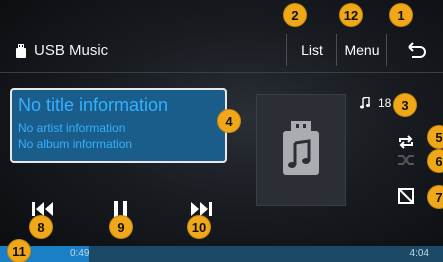 This screenshot has height=262, width=443. Describe the element at coordinates (295, 15) in the screenshot. I see `callout-2: 2` at that location.